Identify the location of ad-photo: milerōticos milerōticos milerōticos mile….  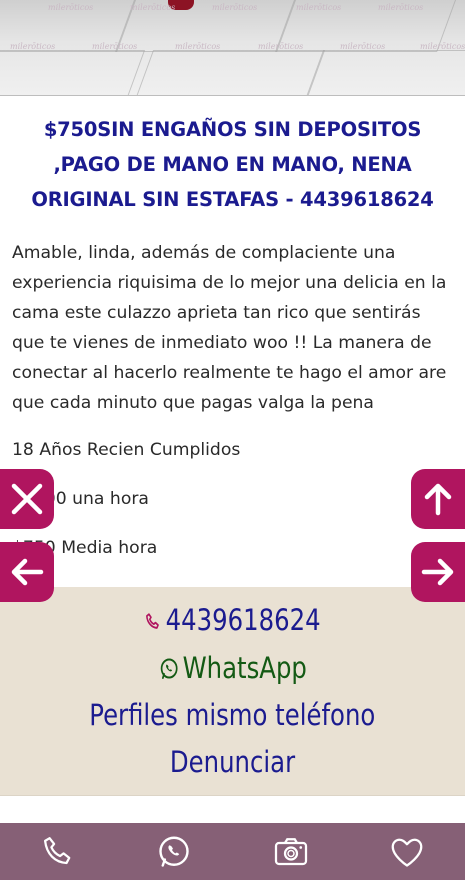
(232, 48).